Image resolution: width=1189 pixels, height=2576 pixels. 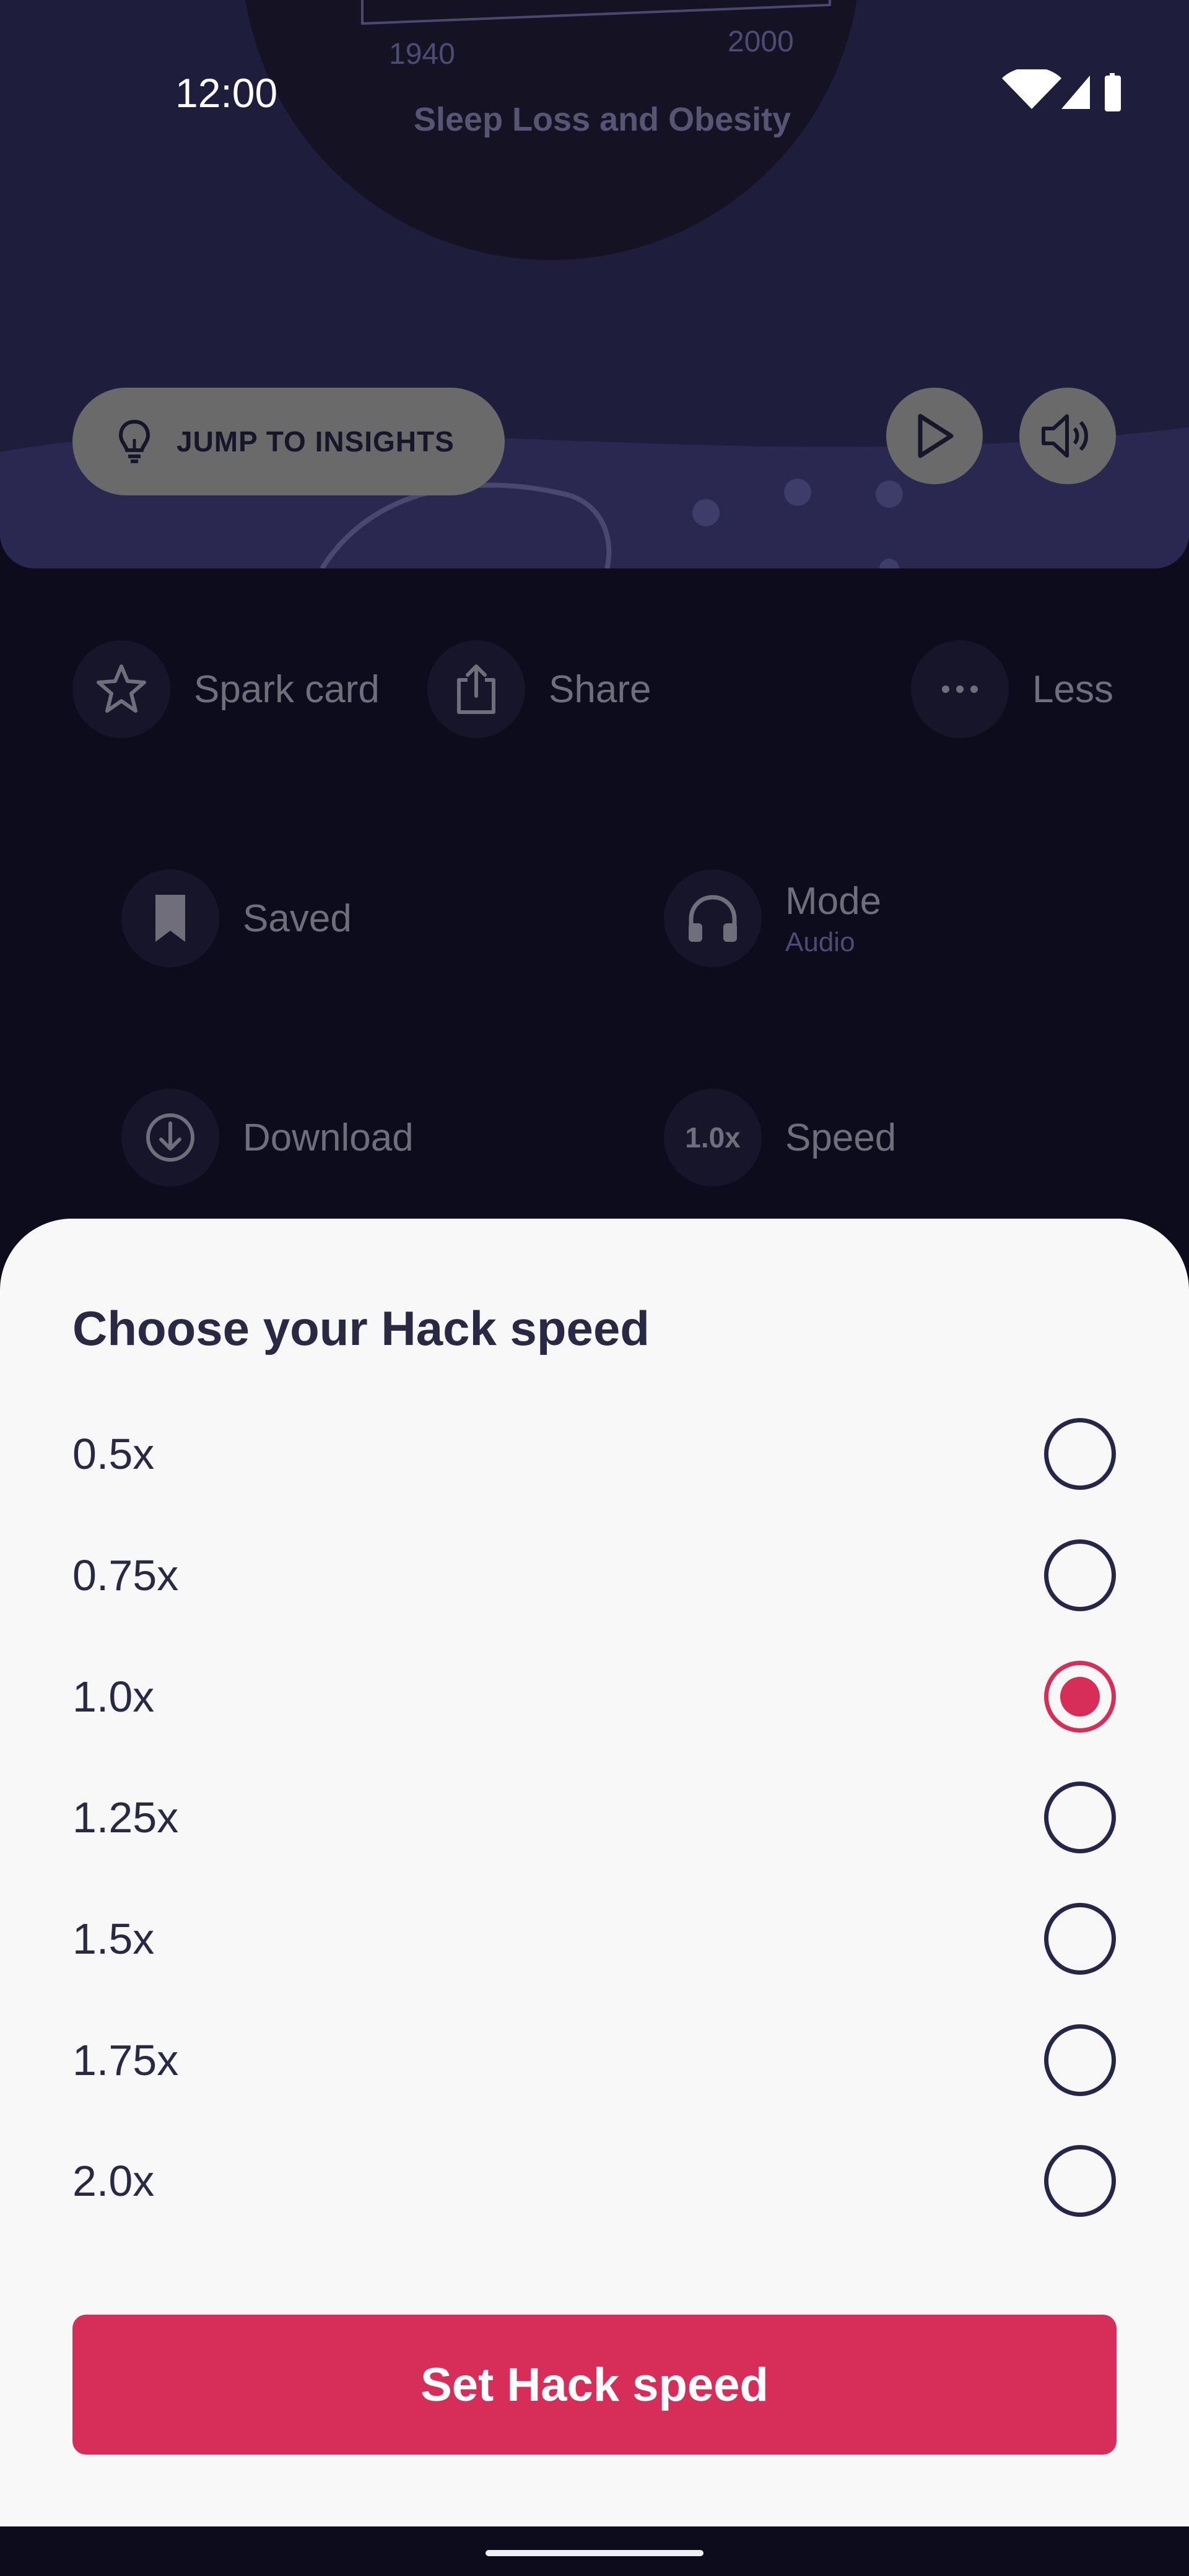 What do you see at coordinates (1012, 689) in the screenshot?
I see `less-action: Less` at bounding box center [1012, 689].